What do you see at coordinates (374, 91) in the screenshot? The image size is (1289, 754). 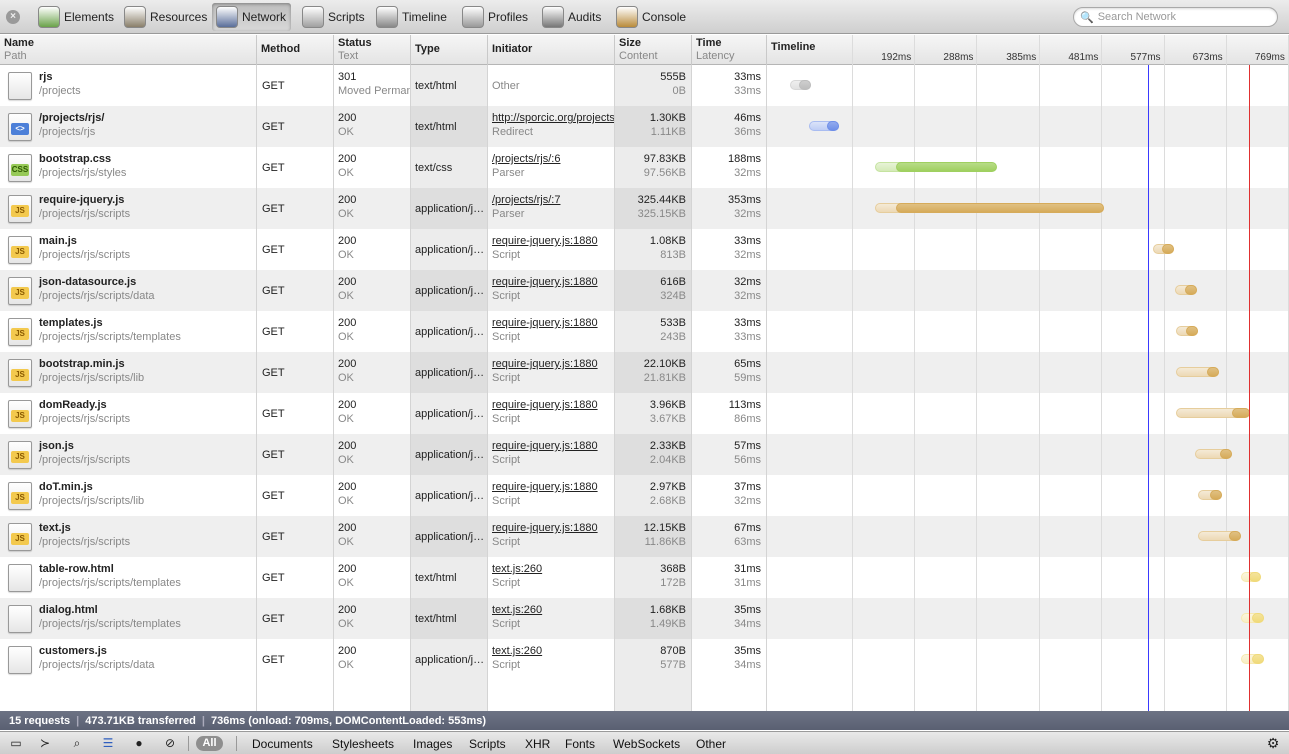 I see `status-text: Moved Permanently` at bounding box center [374, 91].